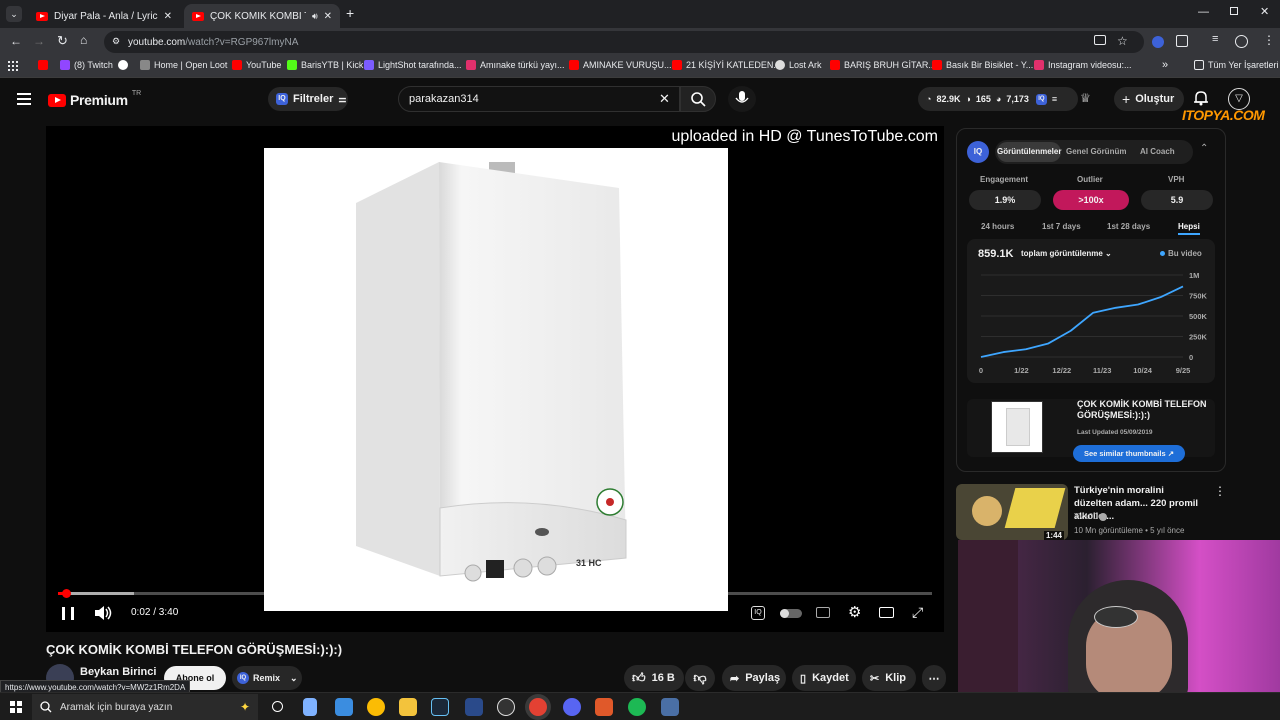 Image resolution: width=1280 pixels, height=720 pixels. I want to click on back-icon: ←, so click(16, 41).